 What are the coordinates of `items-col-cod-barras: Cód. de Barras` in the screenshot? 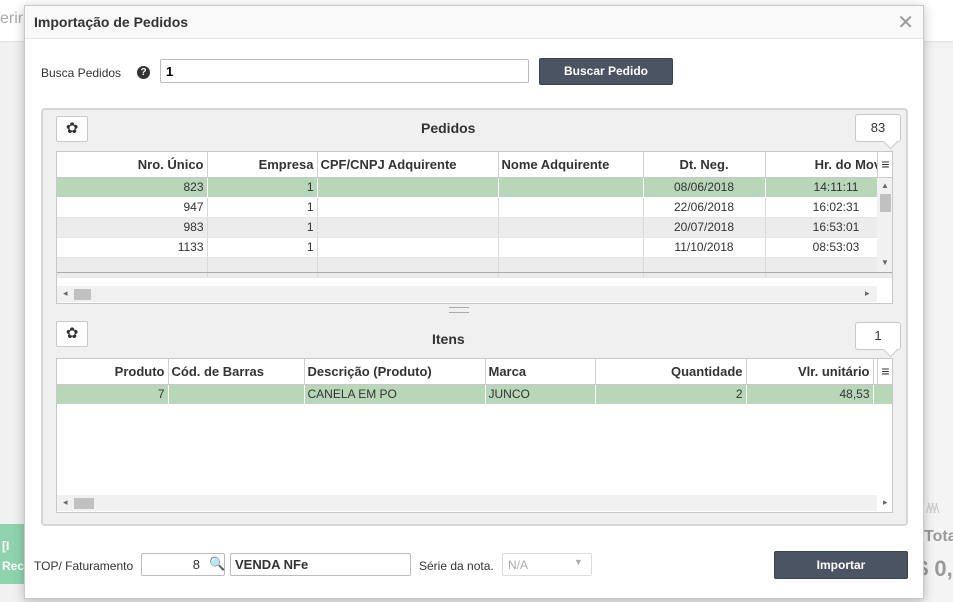 It's located at (236, 372).